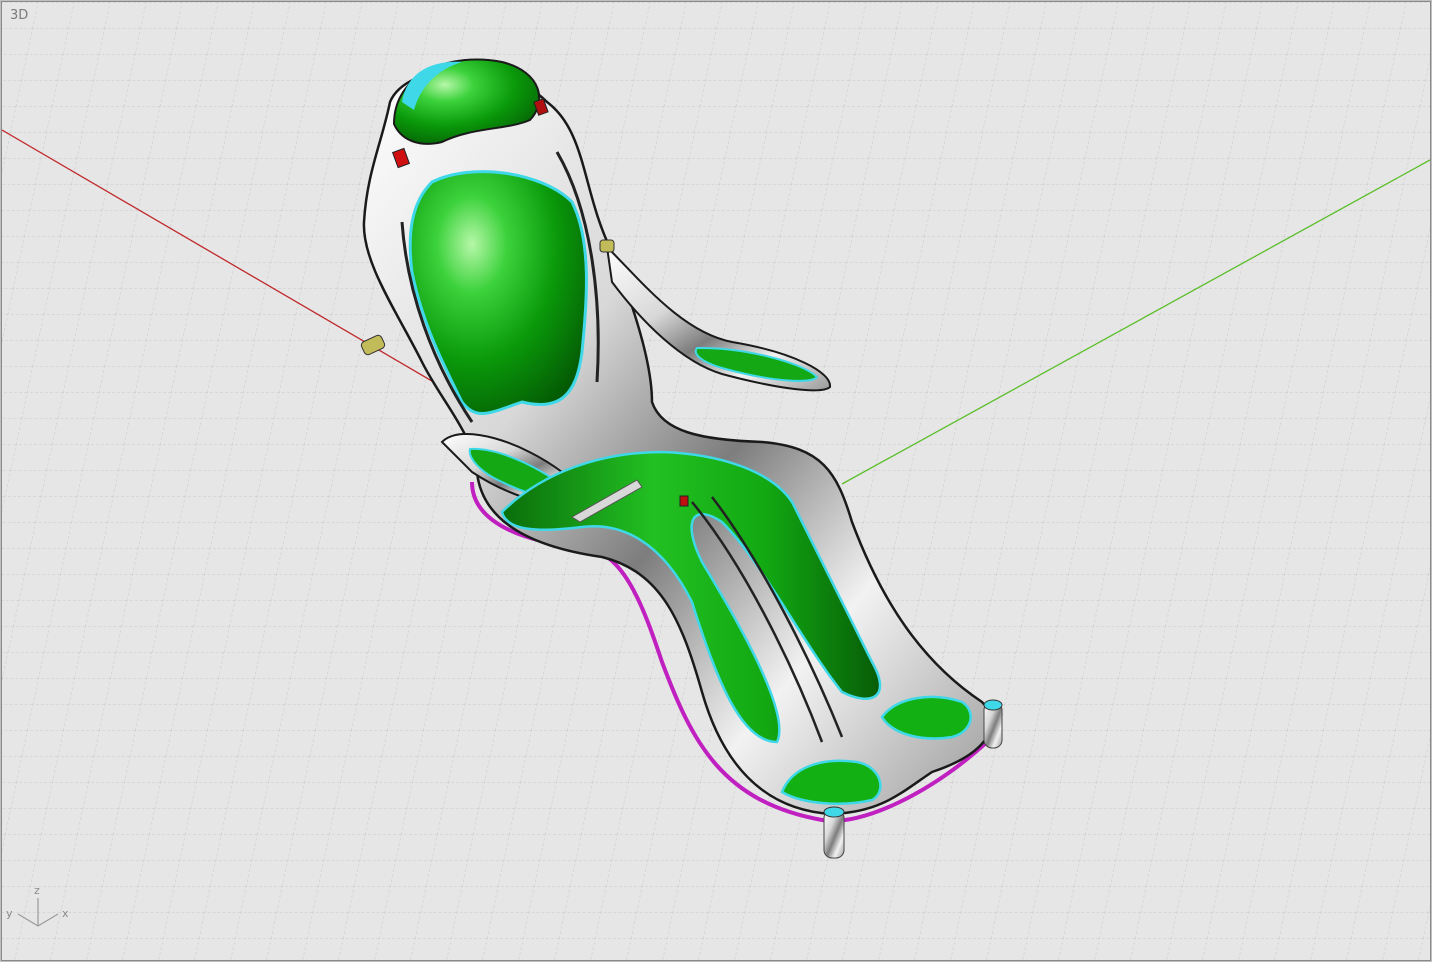  What do you see at coordinates (37, 890) in the screenshot?
I see `axis-gizmo-z-label: z` at bounding box center [37, 890].